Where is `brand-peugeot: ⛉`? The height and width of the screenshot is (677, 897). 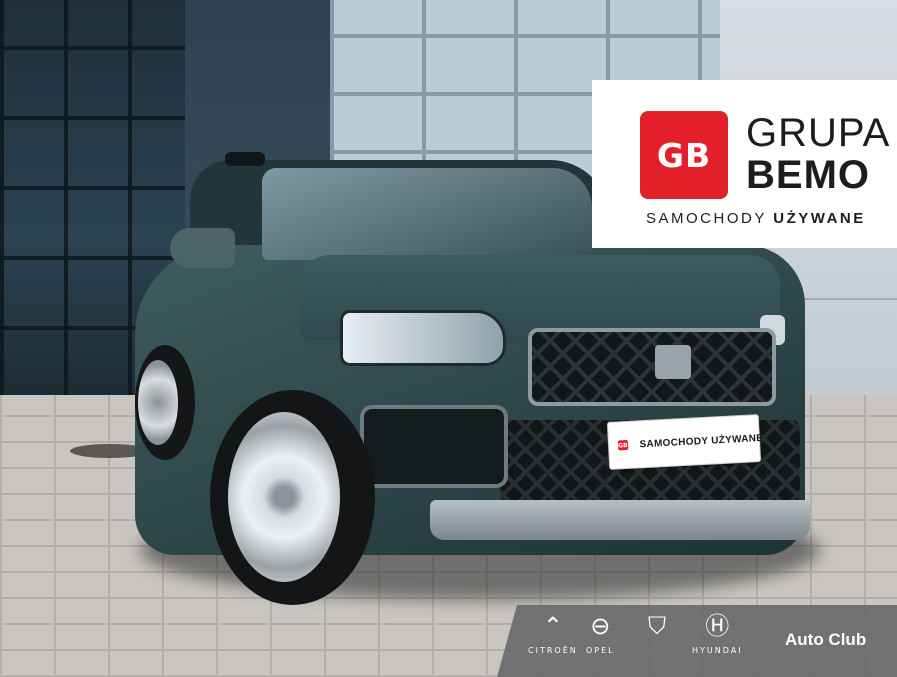 brand-peugeot: ⛉ is located at coordinates (657, 629).